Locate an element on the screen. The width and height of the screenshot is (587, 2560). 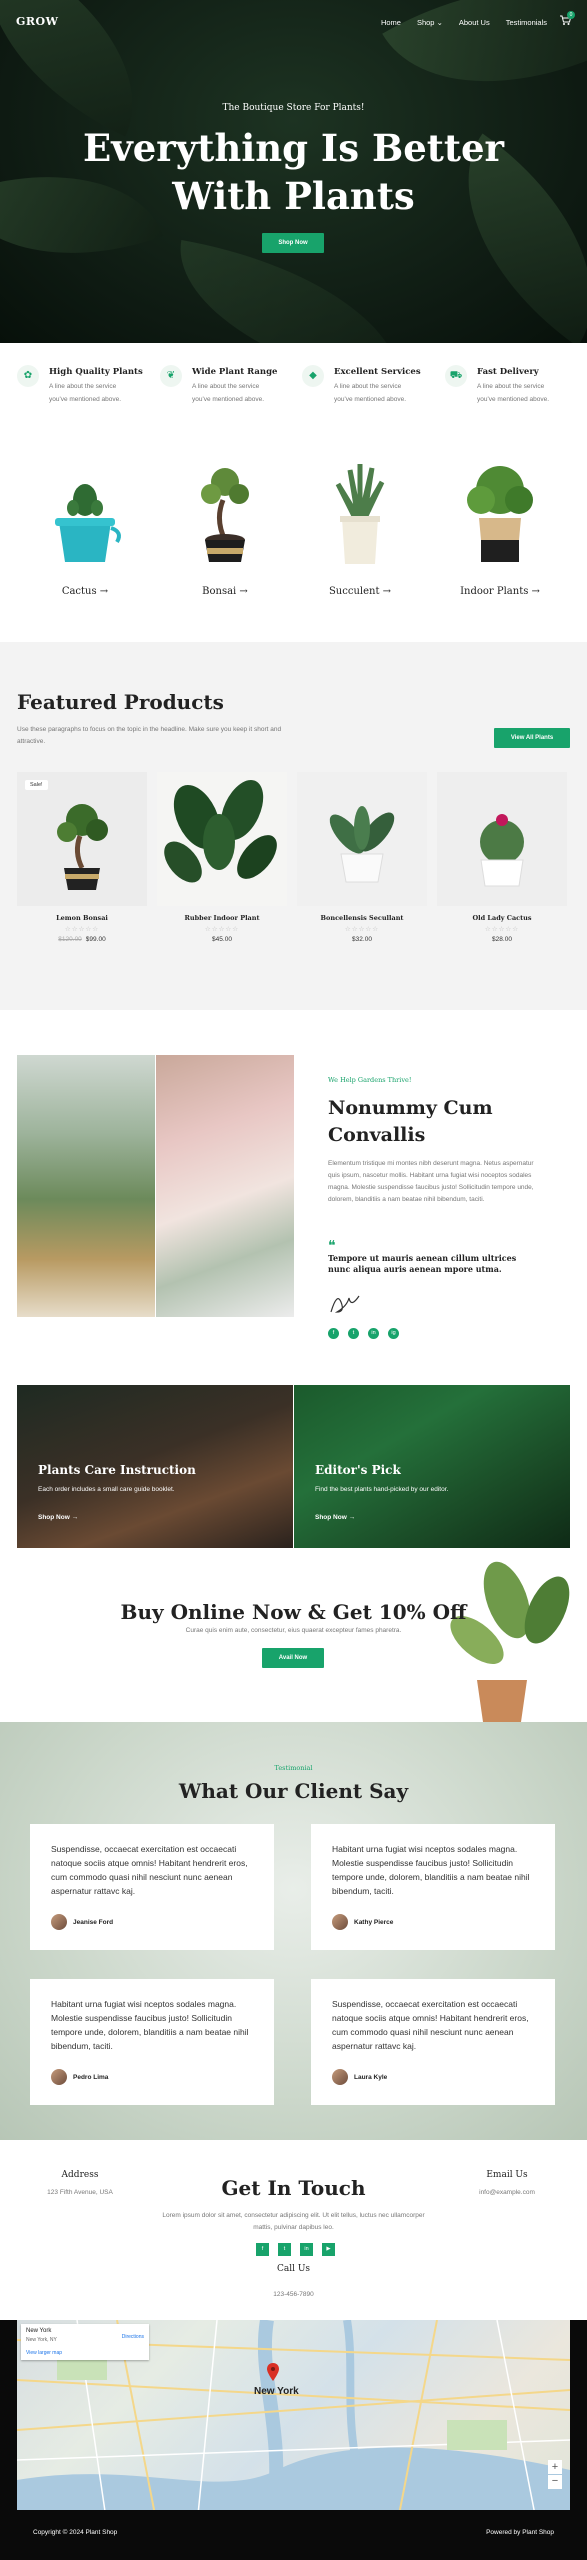
product-card: Boncellensis Secullant ☆☆☆☆☆ $32.00 is located at coordinates (362, 857).